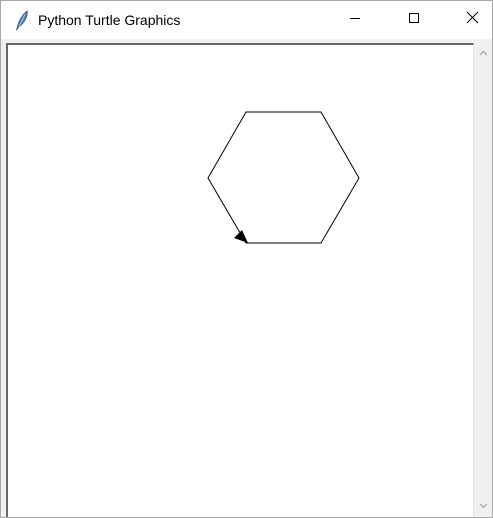  I want to click on minimize-icon, so click(355, 20).